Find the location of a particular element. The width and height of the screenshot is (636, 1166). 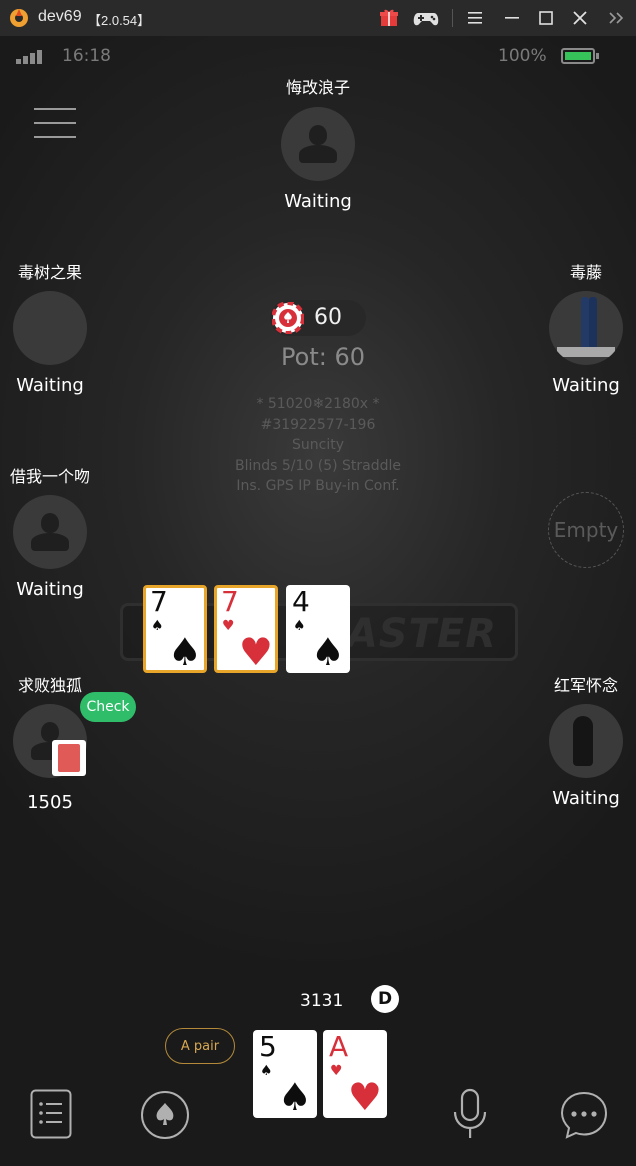

seat-right-3: 红军怀念 Waiting is located at coordinates (578, 740).